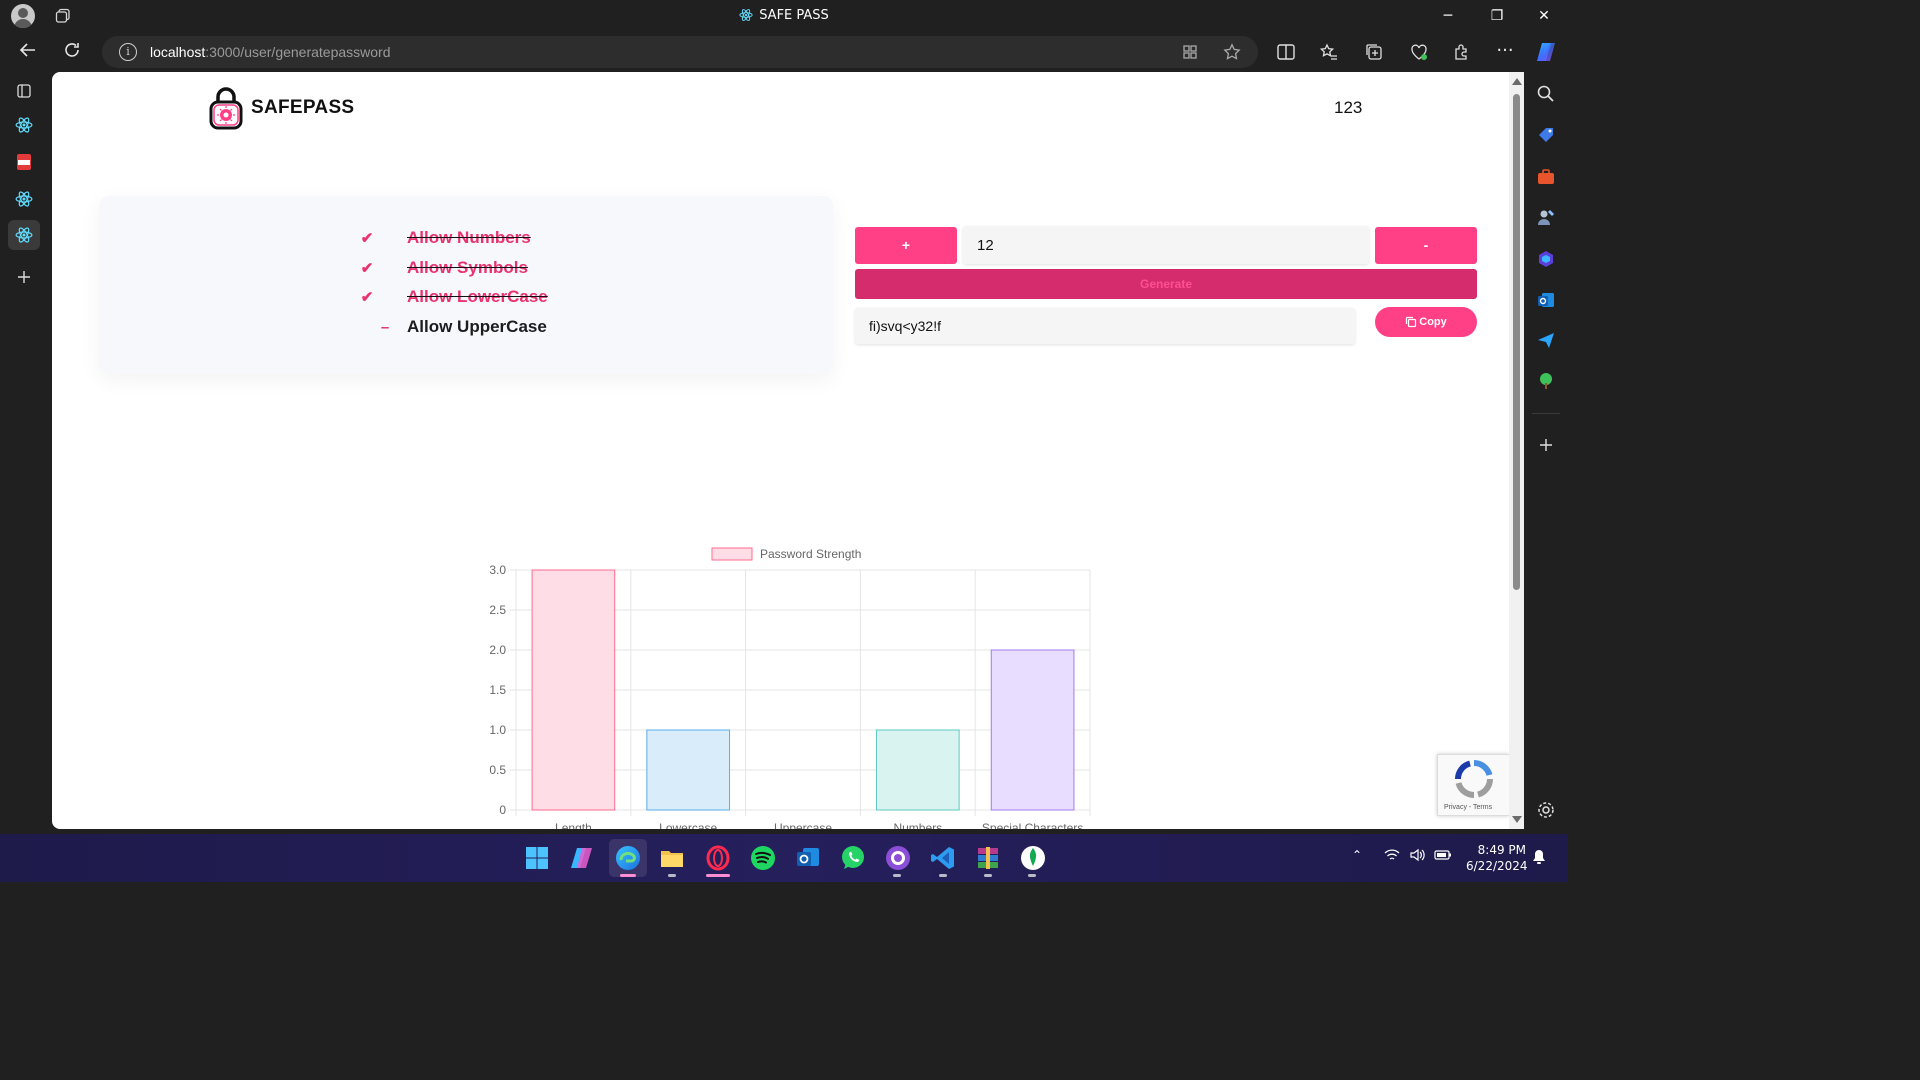 Image resolution: width=1920 pixels, height=1080 pixels. Describe the element at coordinates (497, 610) in the screenshot. I see `y-tick-label: 2.5` at that location.